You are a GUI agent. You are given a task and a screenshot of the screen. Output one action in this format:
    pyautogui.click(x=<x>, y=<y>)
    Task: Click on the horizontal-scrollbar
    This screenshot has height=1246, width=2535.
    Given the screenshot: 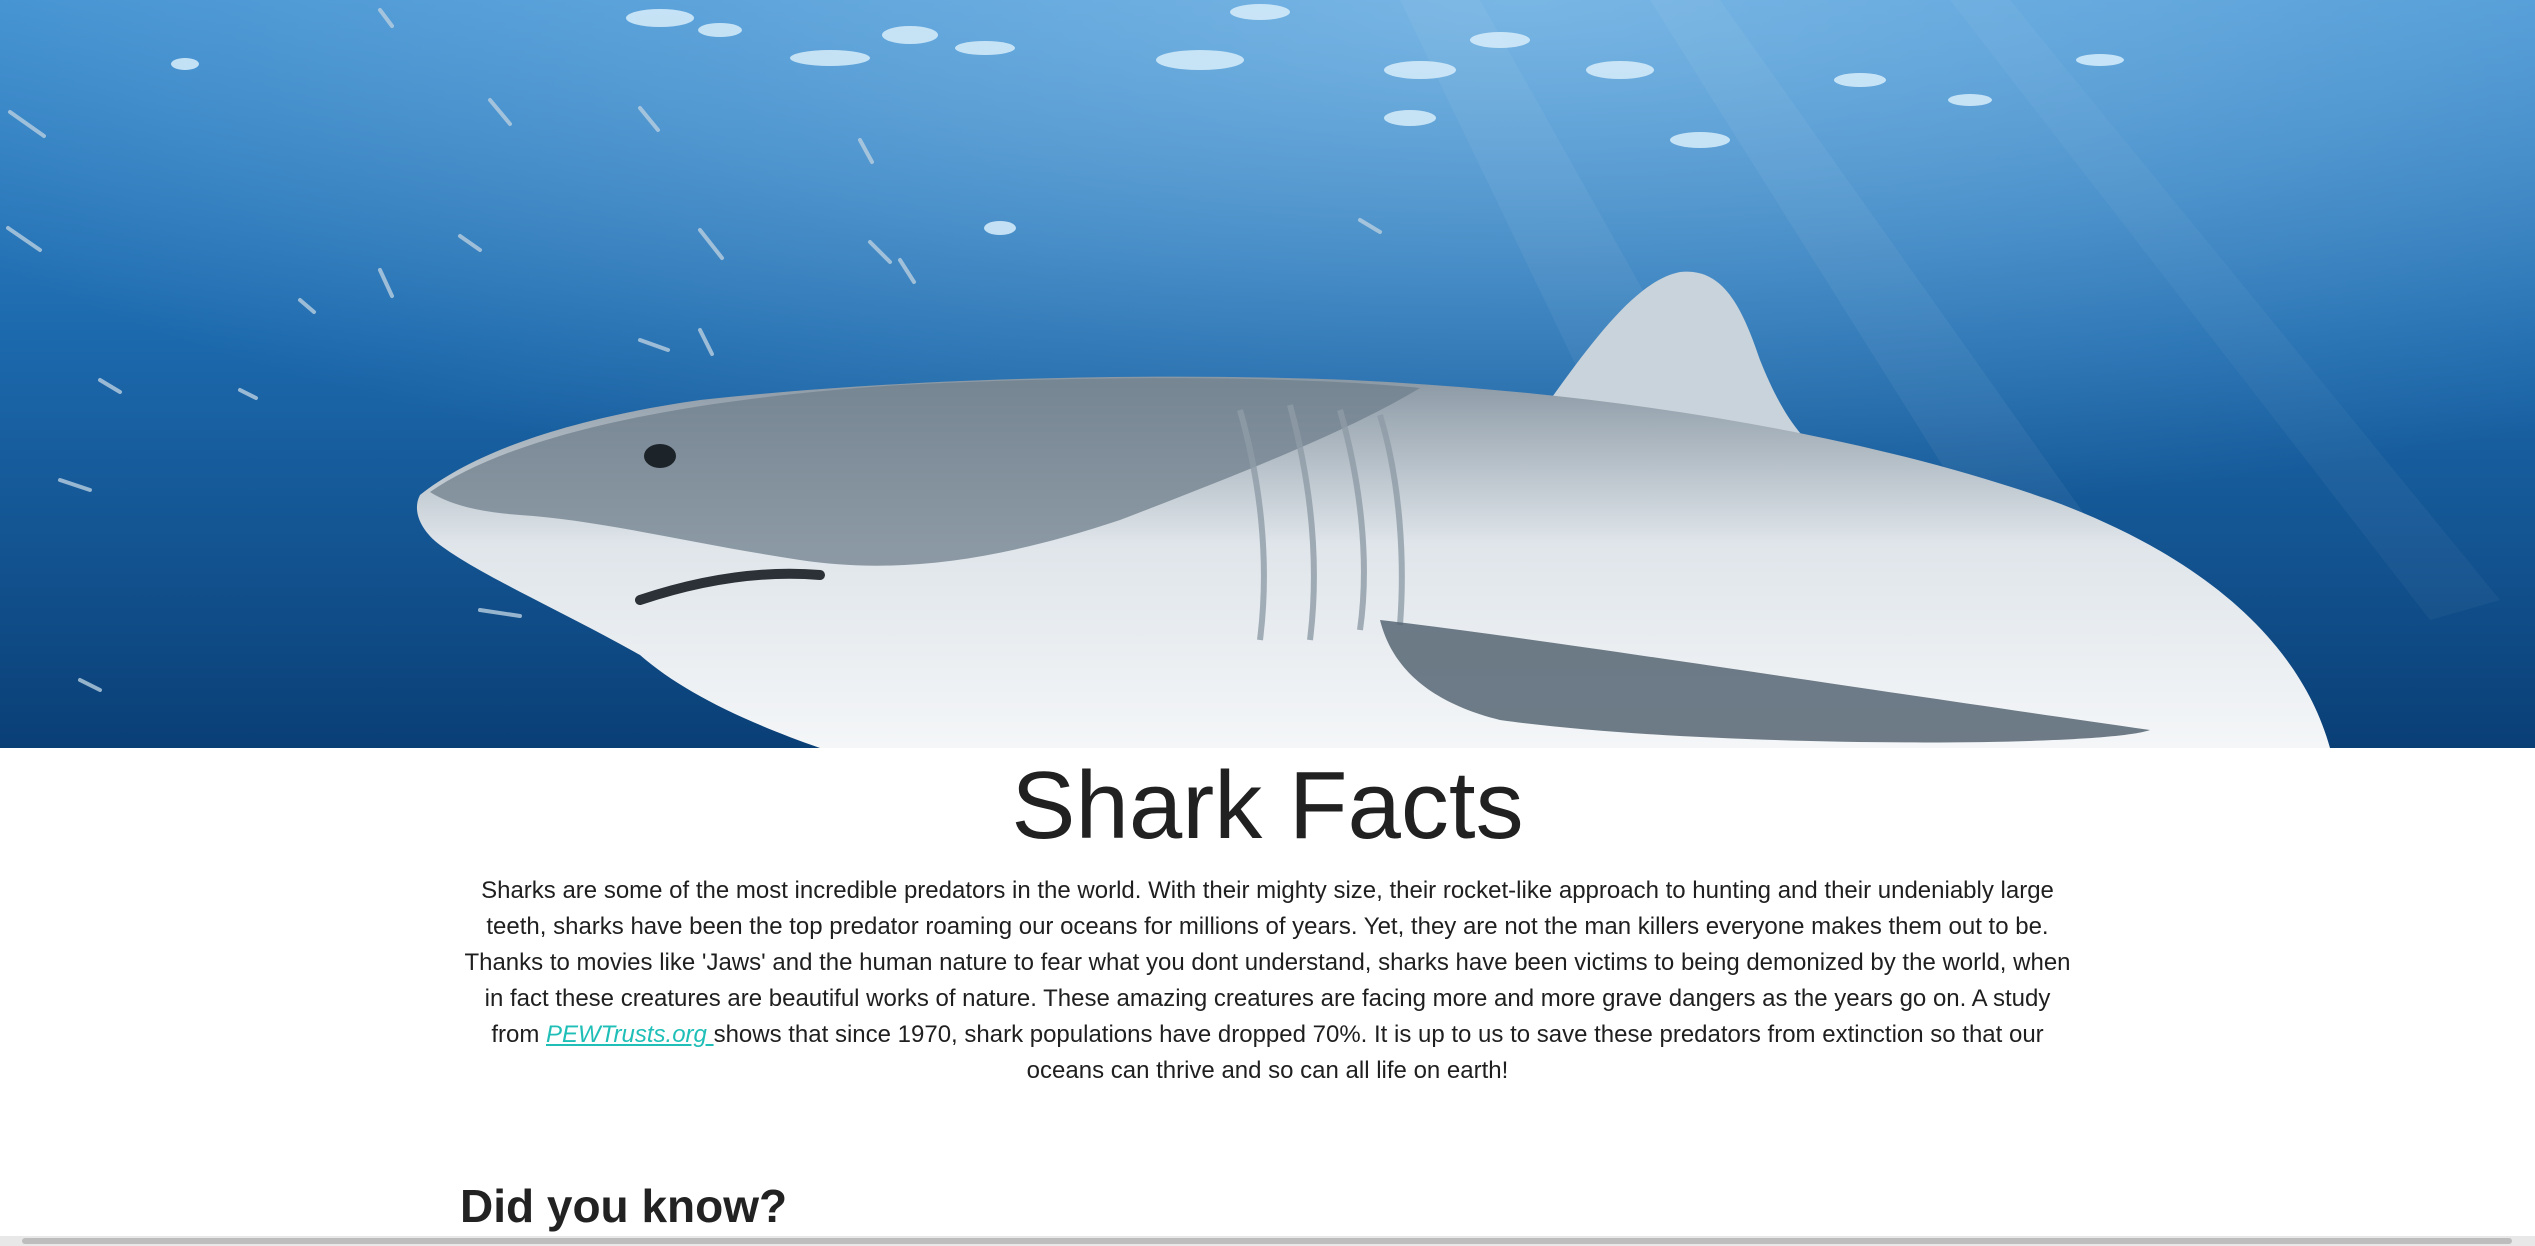 What is the action you would take?
    pyautogui.click(x=1267, y=1241)
    